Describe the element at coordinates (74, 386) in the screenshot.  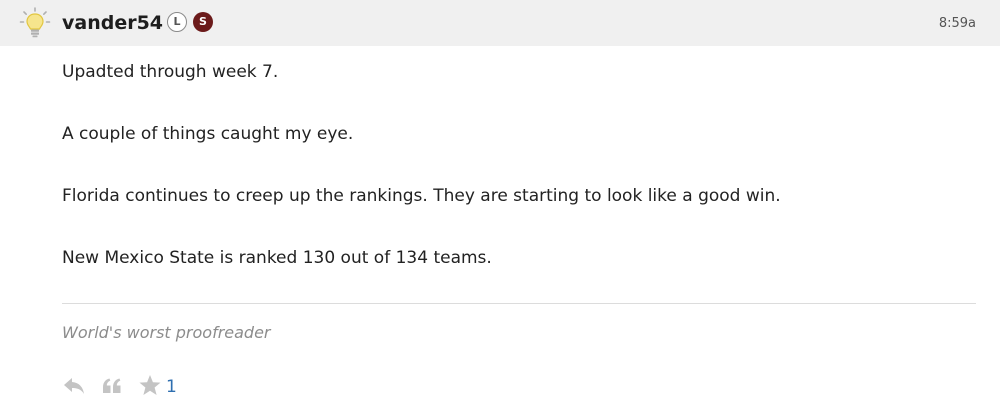
I see `reply-arrow-icon` at that location.